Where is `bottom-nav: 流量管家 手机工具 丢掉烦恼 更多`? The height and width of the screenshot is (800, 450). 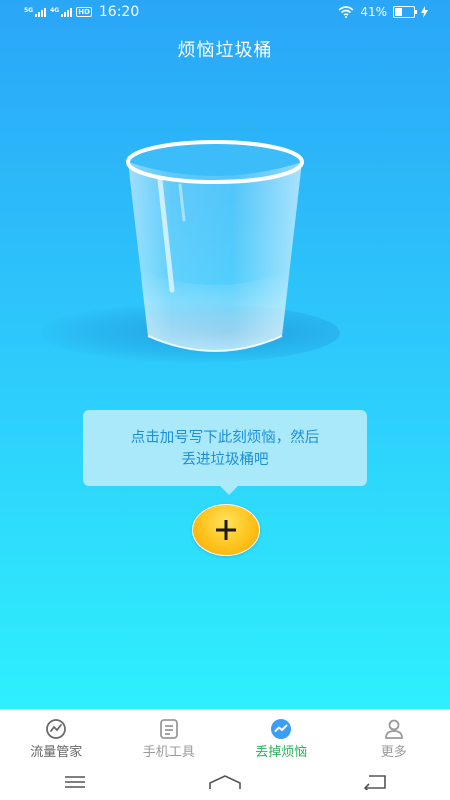 bottom-nav: 流量管家 手机工具 丢掉烦恼 更多 is located at coordinates (225, 737).